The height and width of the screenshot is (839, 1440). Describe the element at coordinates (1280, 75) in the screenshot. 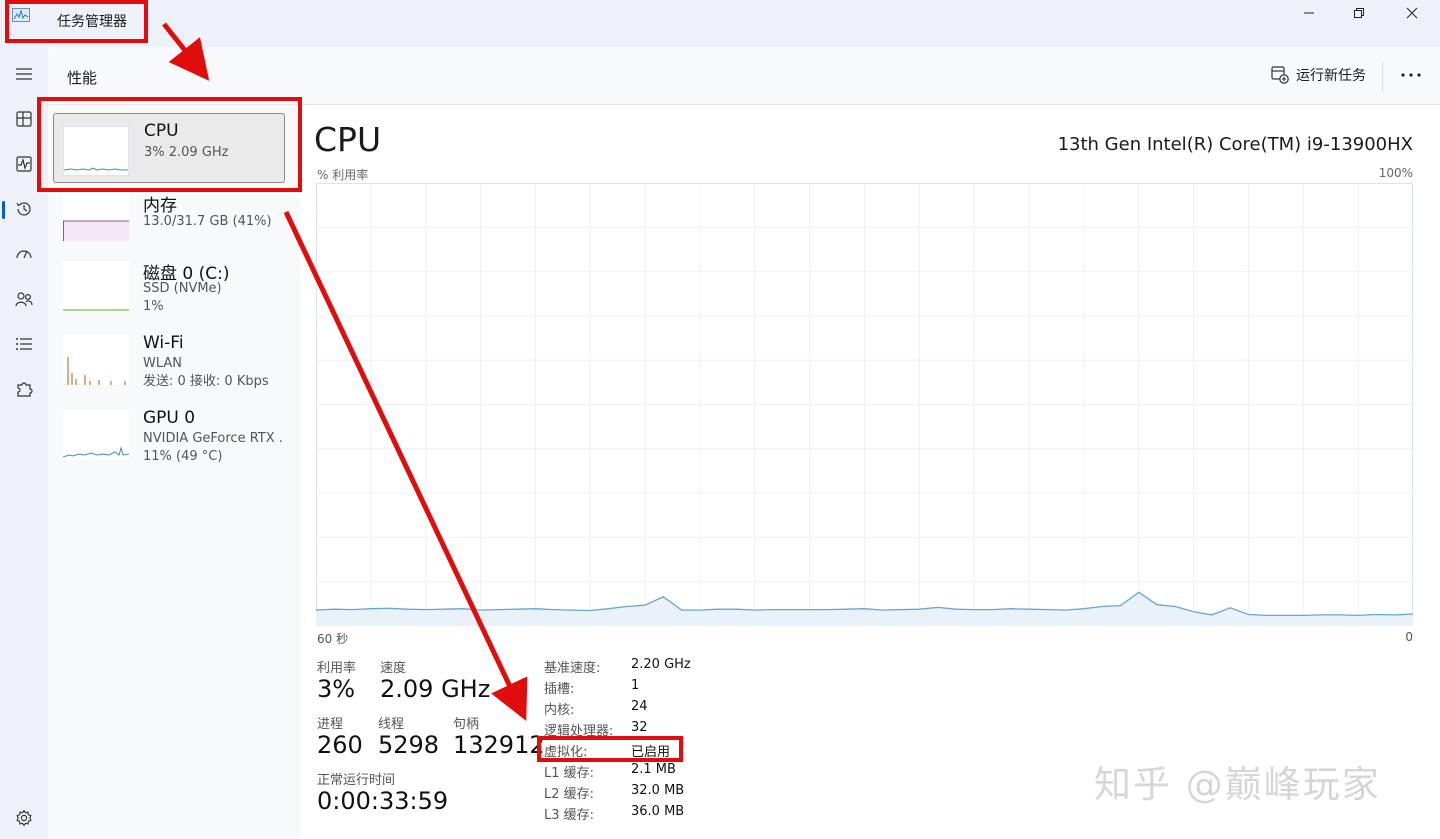

I see `run-task-icon` at that location.